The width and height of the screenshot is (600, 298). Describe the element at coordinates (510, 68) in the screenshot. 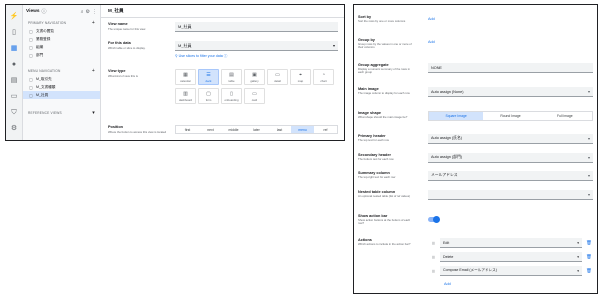

I see `group-aggregate-select: NONE` at that location.